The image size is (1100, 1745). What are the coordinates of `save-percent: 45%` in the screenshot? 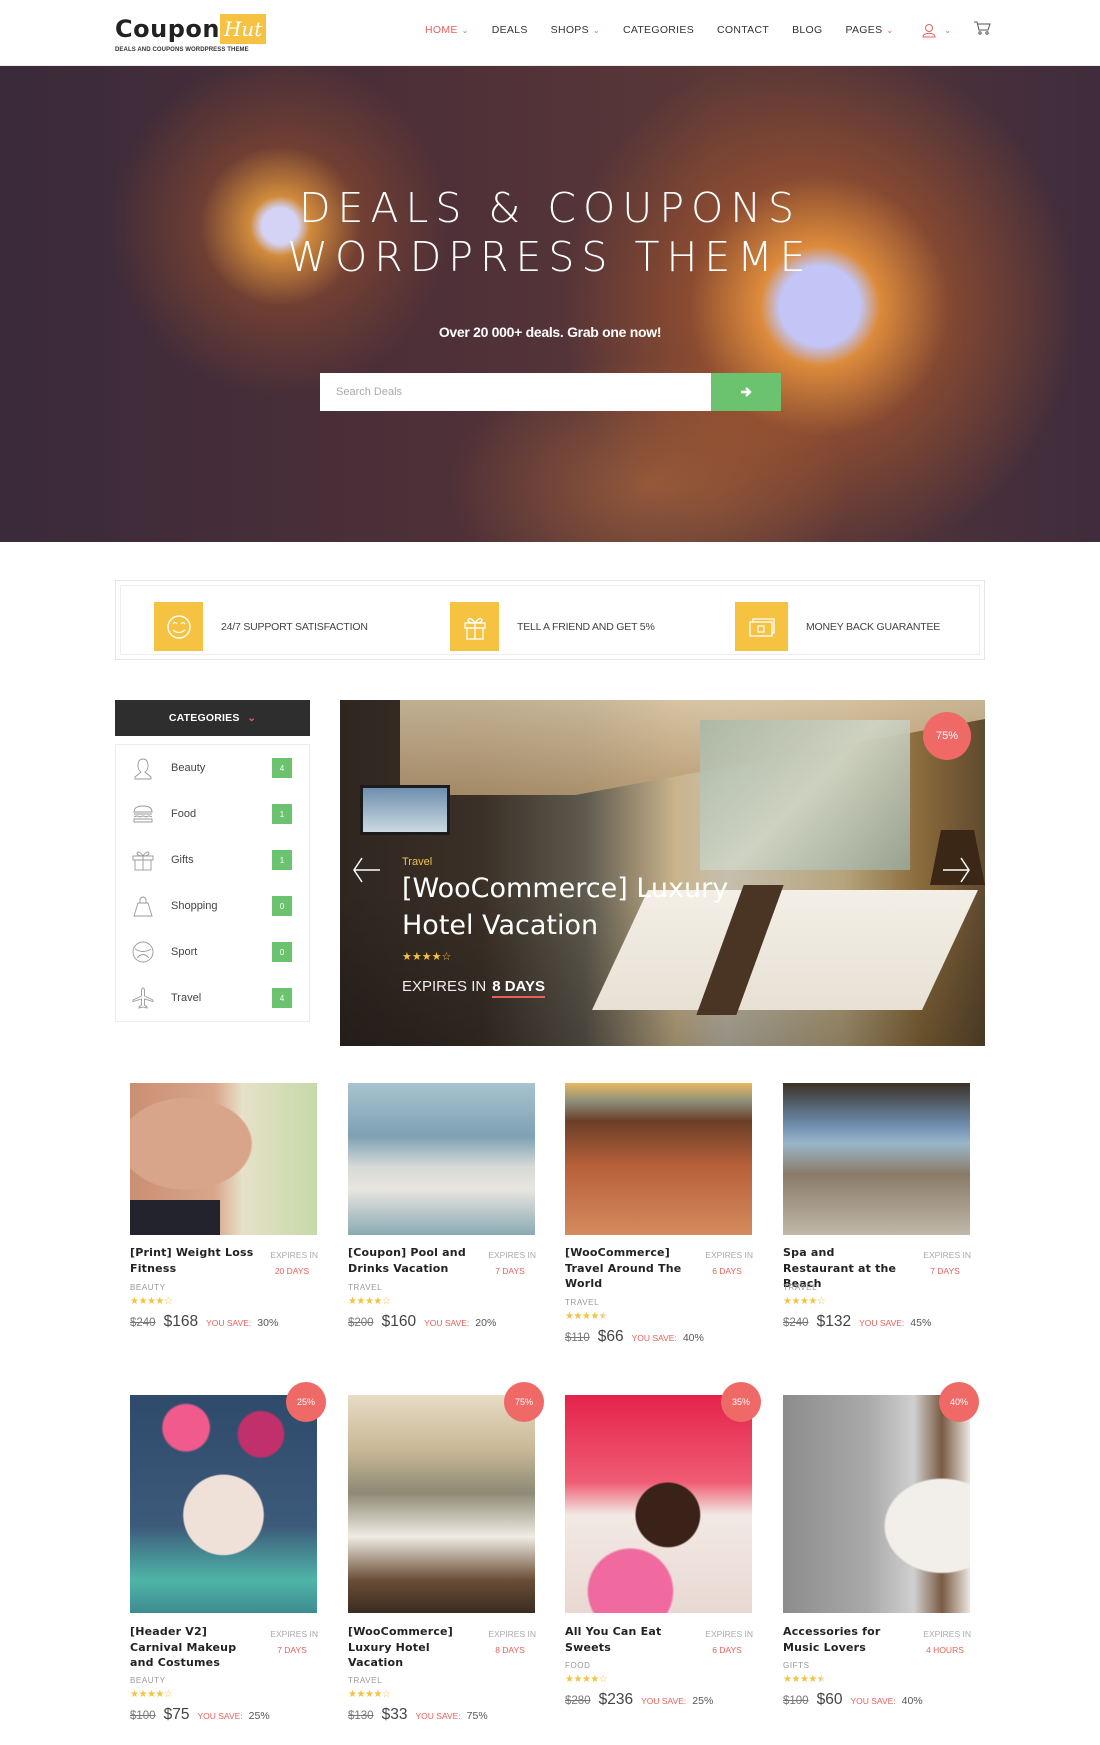 It's located at (921, 1323).